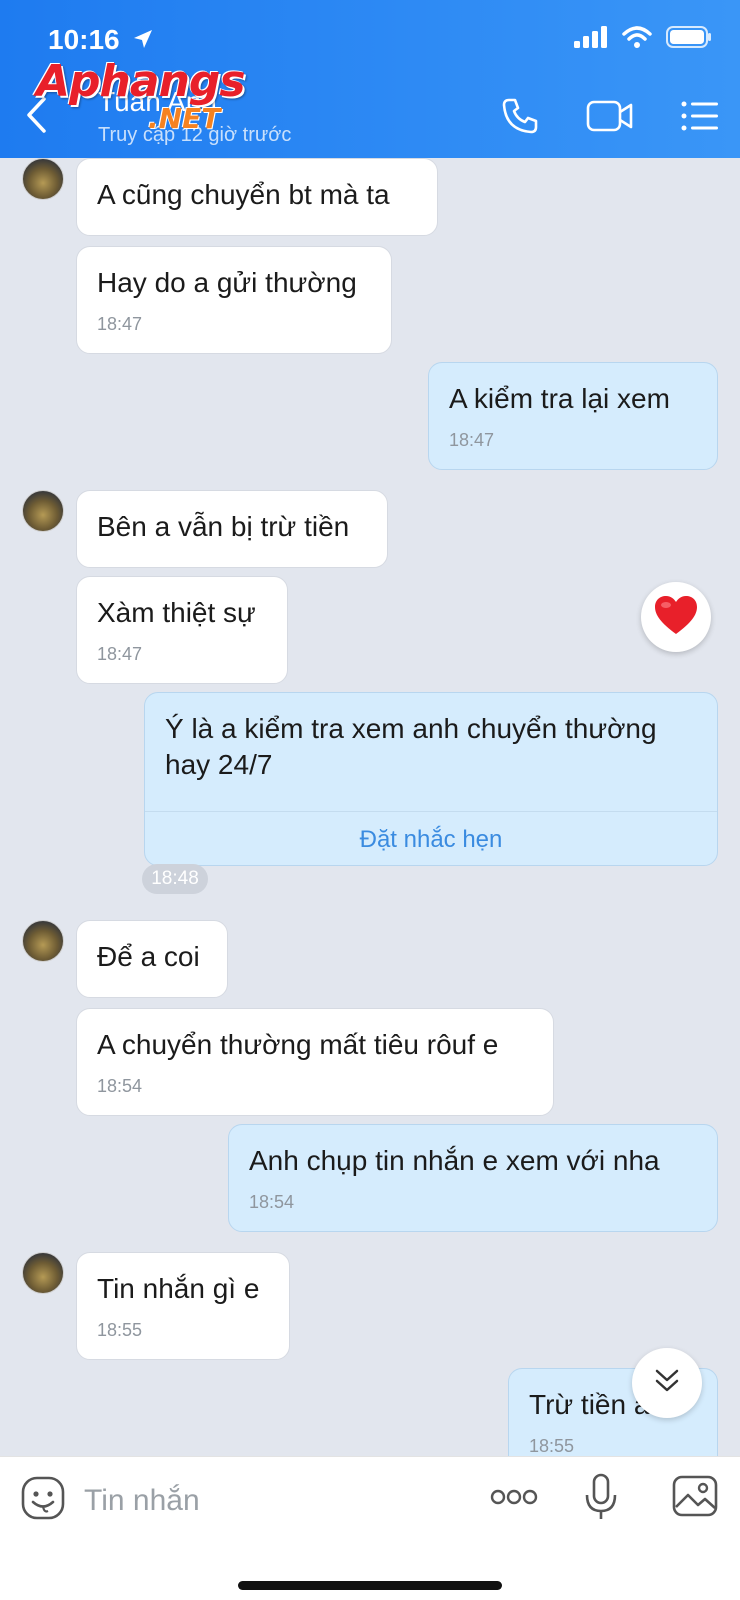 Image resolution: width=740 pixels, height=1600 pixels. What do you see at coordinates (559, 398) in the screenshot?
I see `message-text: A kiểm tra lại xem` at bounding box center [559, 398].